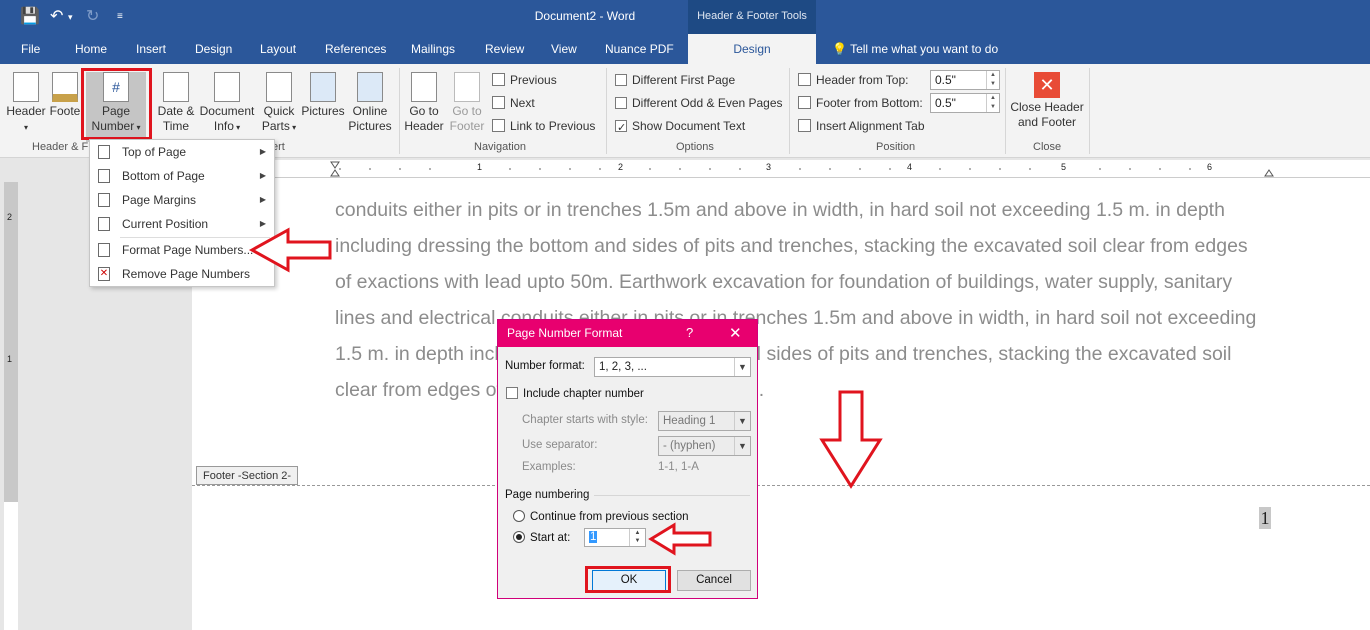 The height and width of the screenshot is (630, 1370). I want to click on ruler-ticks, so click(802, 169).